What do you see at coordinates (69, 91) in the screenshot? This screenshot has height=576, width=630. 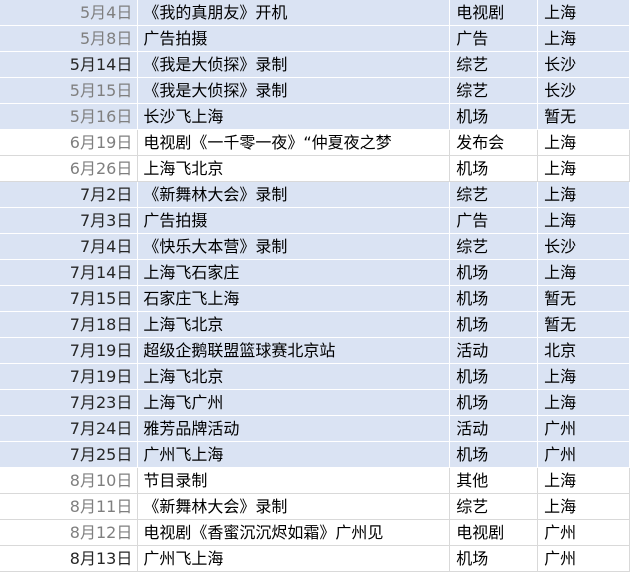 I see `date-cell: 5月15日` at bounding box center [69, 91].